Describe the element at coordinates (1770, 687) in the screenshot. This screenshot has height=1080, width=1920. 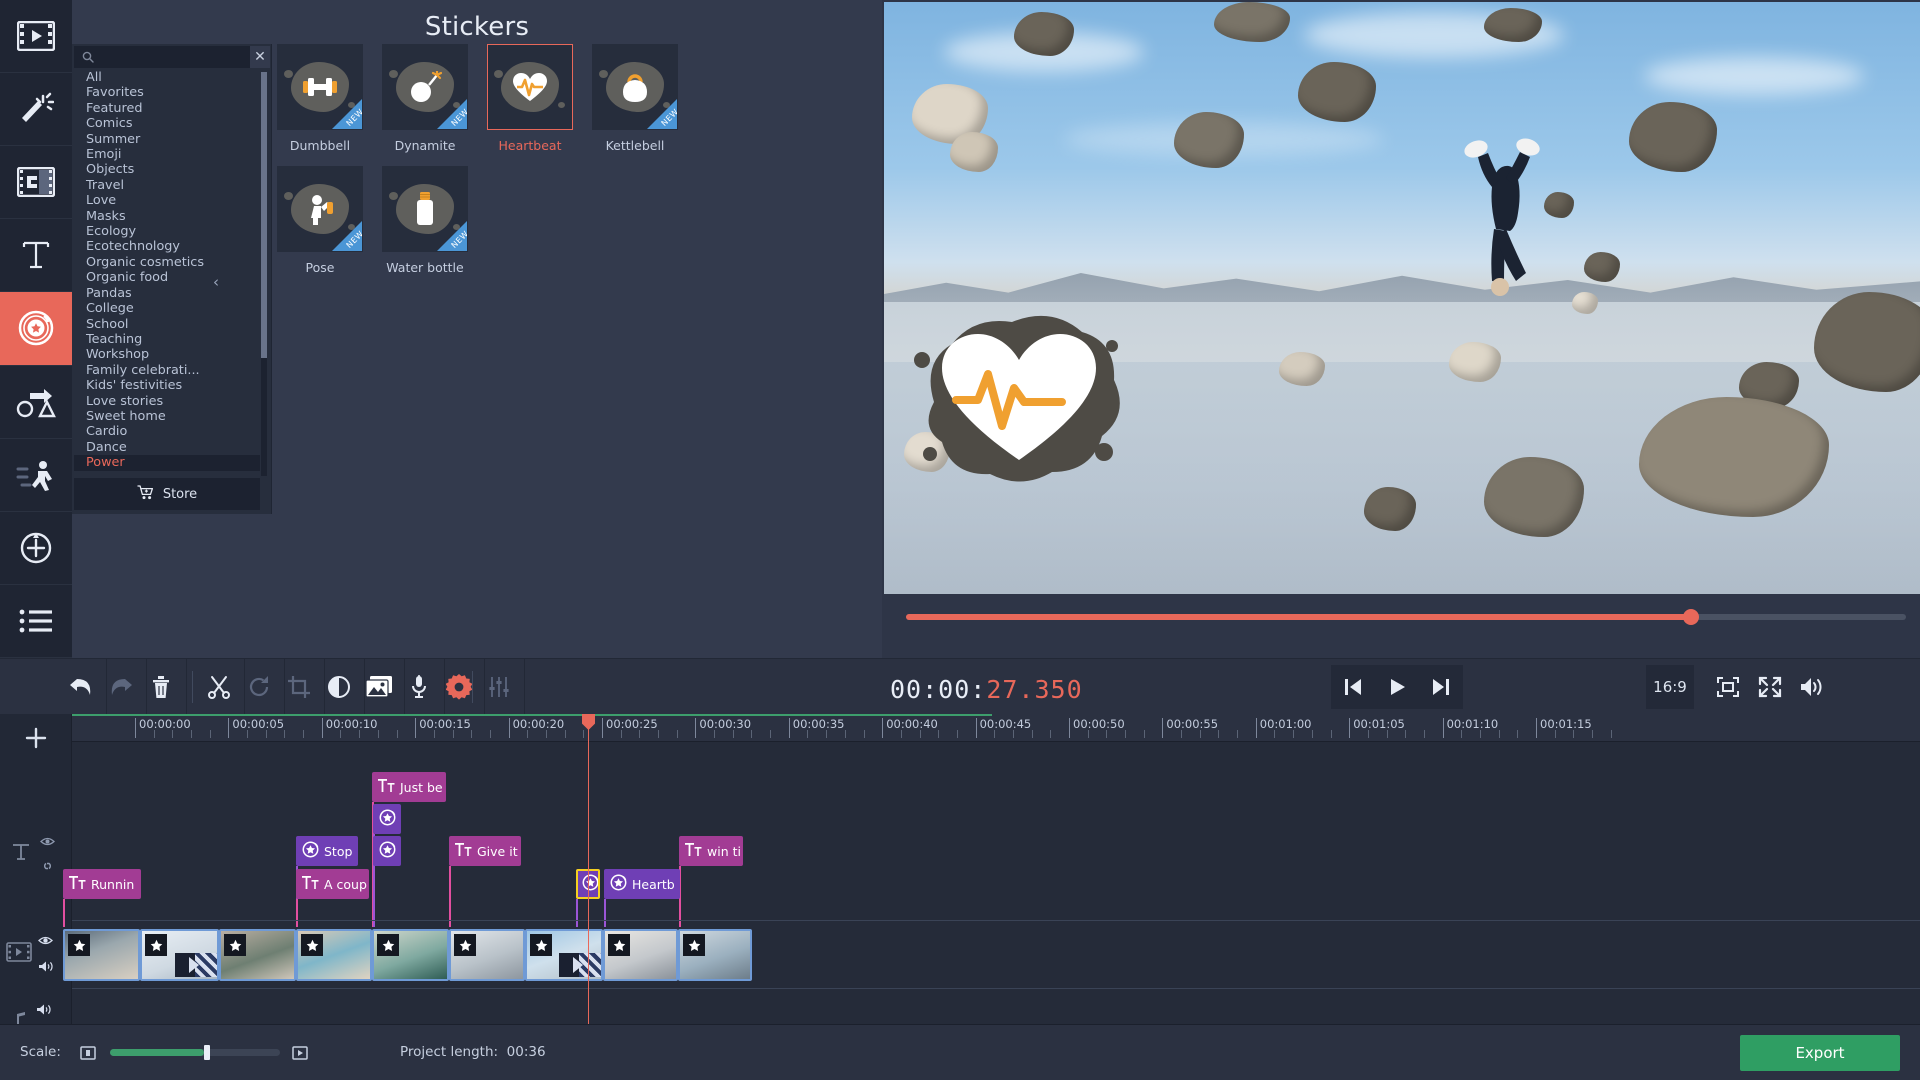
I see `fullscreen-button` at that location.